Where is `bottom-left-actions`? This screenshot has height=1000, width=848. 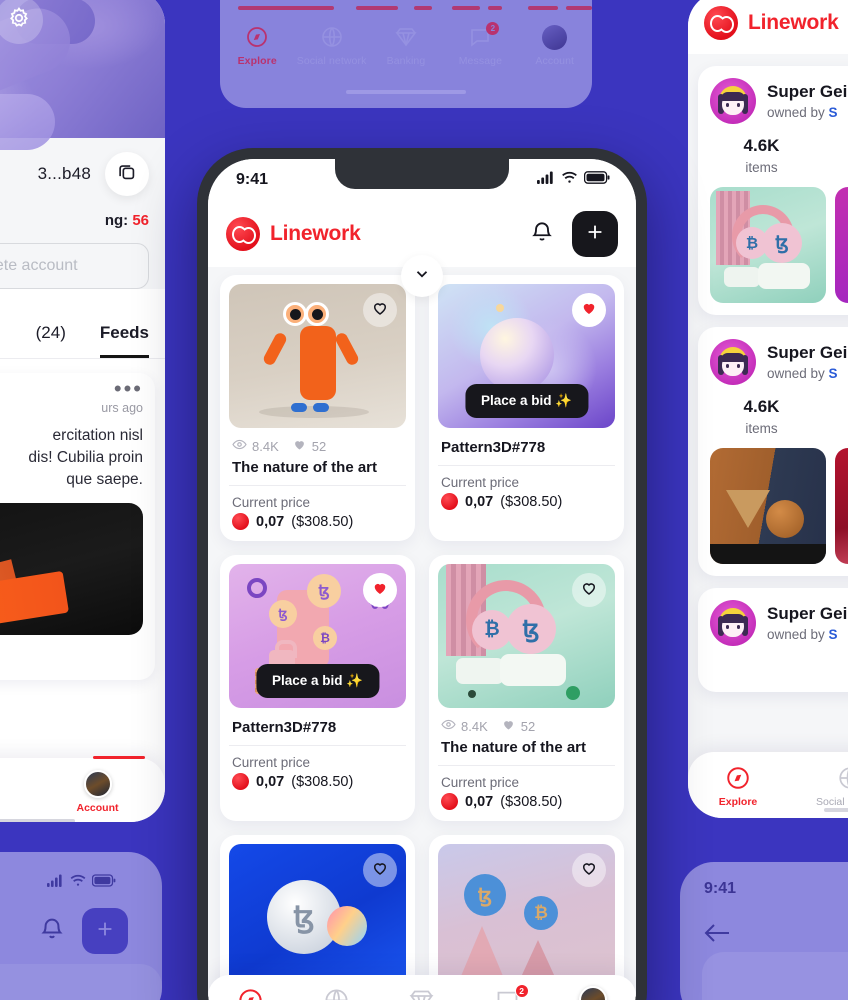
bottom-left-actions is located at coordinates (83, 931).